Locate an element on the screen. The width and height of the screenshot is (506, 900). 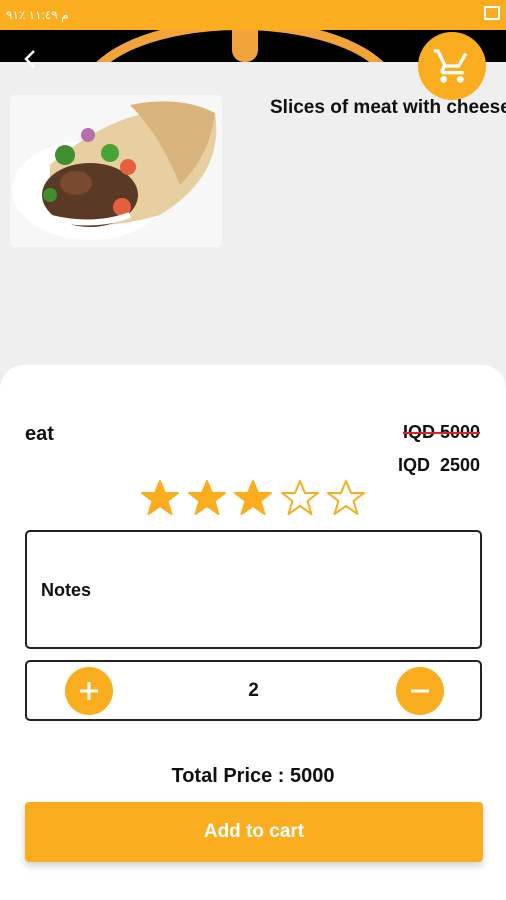
add-to-cart-button: Add to cart is located at coordinates (254, 832).